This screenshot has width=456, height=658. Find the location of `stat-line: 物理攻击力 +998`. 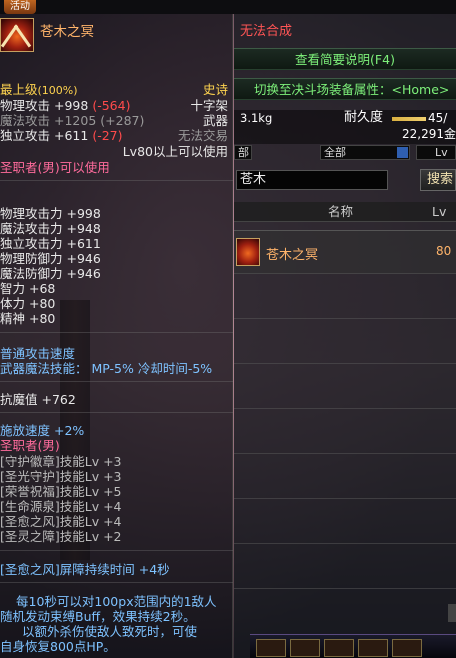

stat-line: 物理攻击力 +998 is located at coordinates (50, 213).